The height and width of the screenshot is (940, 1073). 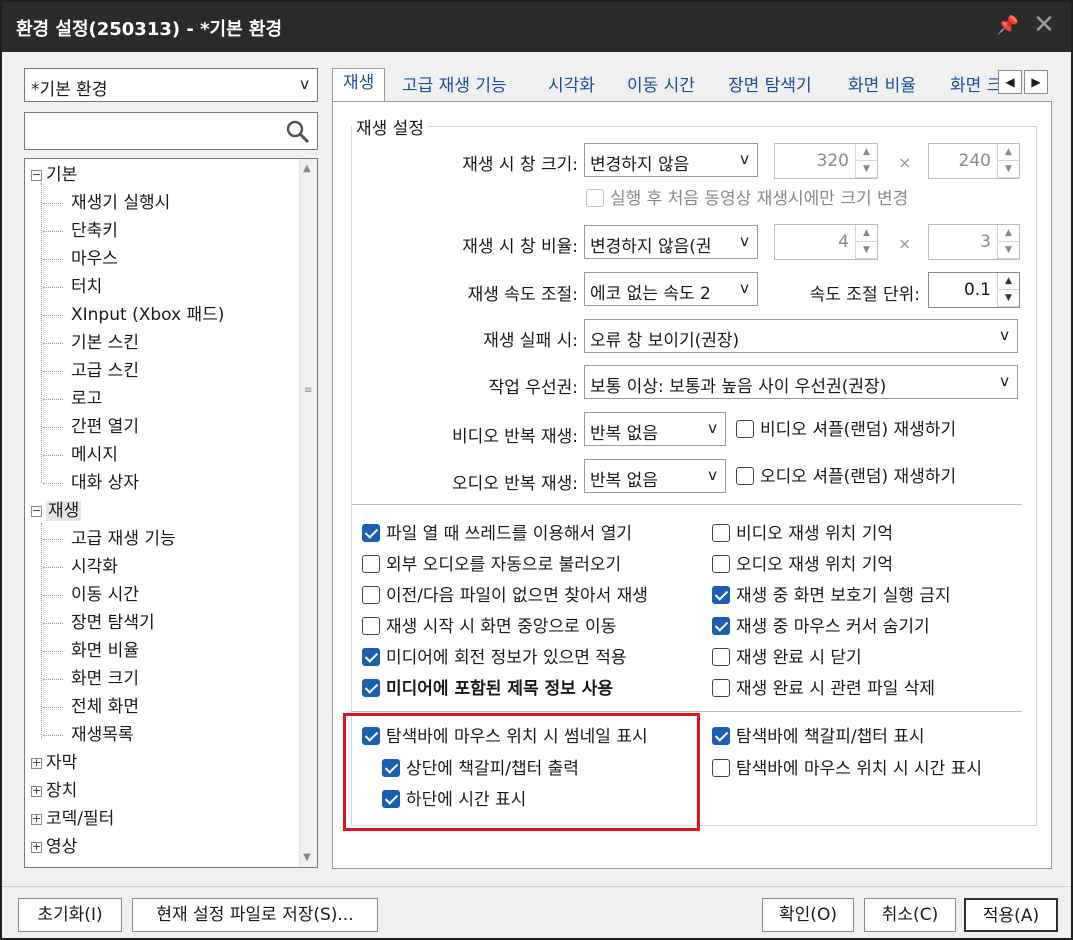 What do you see at coordinates (109, 539) in the screenshot?
I see `tree-item: 고급 재생 기능` at bounding box center [109, 539].